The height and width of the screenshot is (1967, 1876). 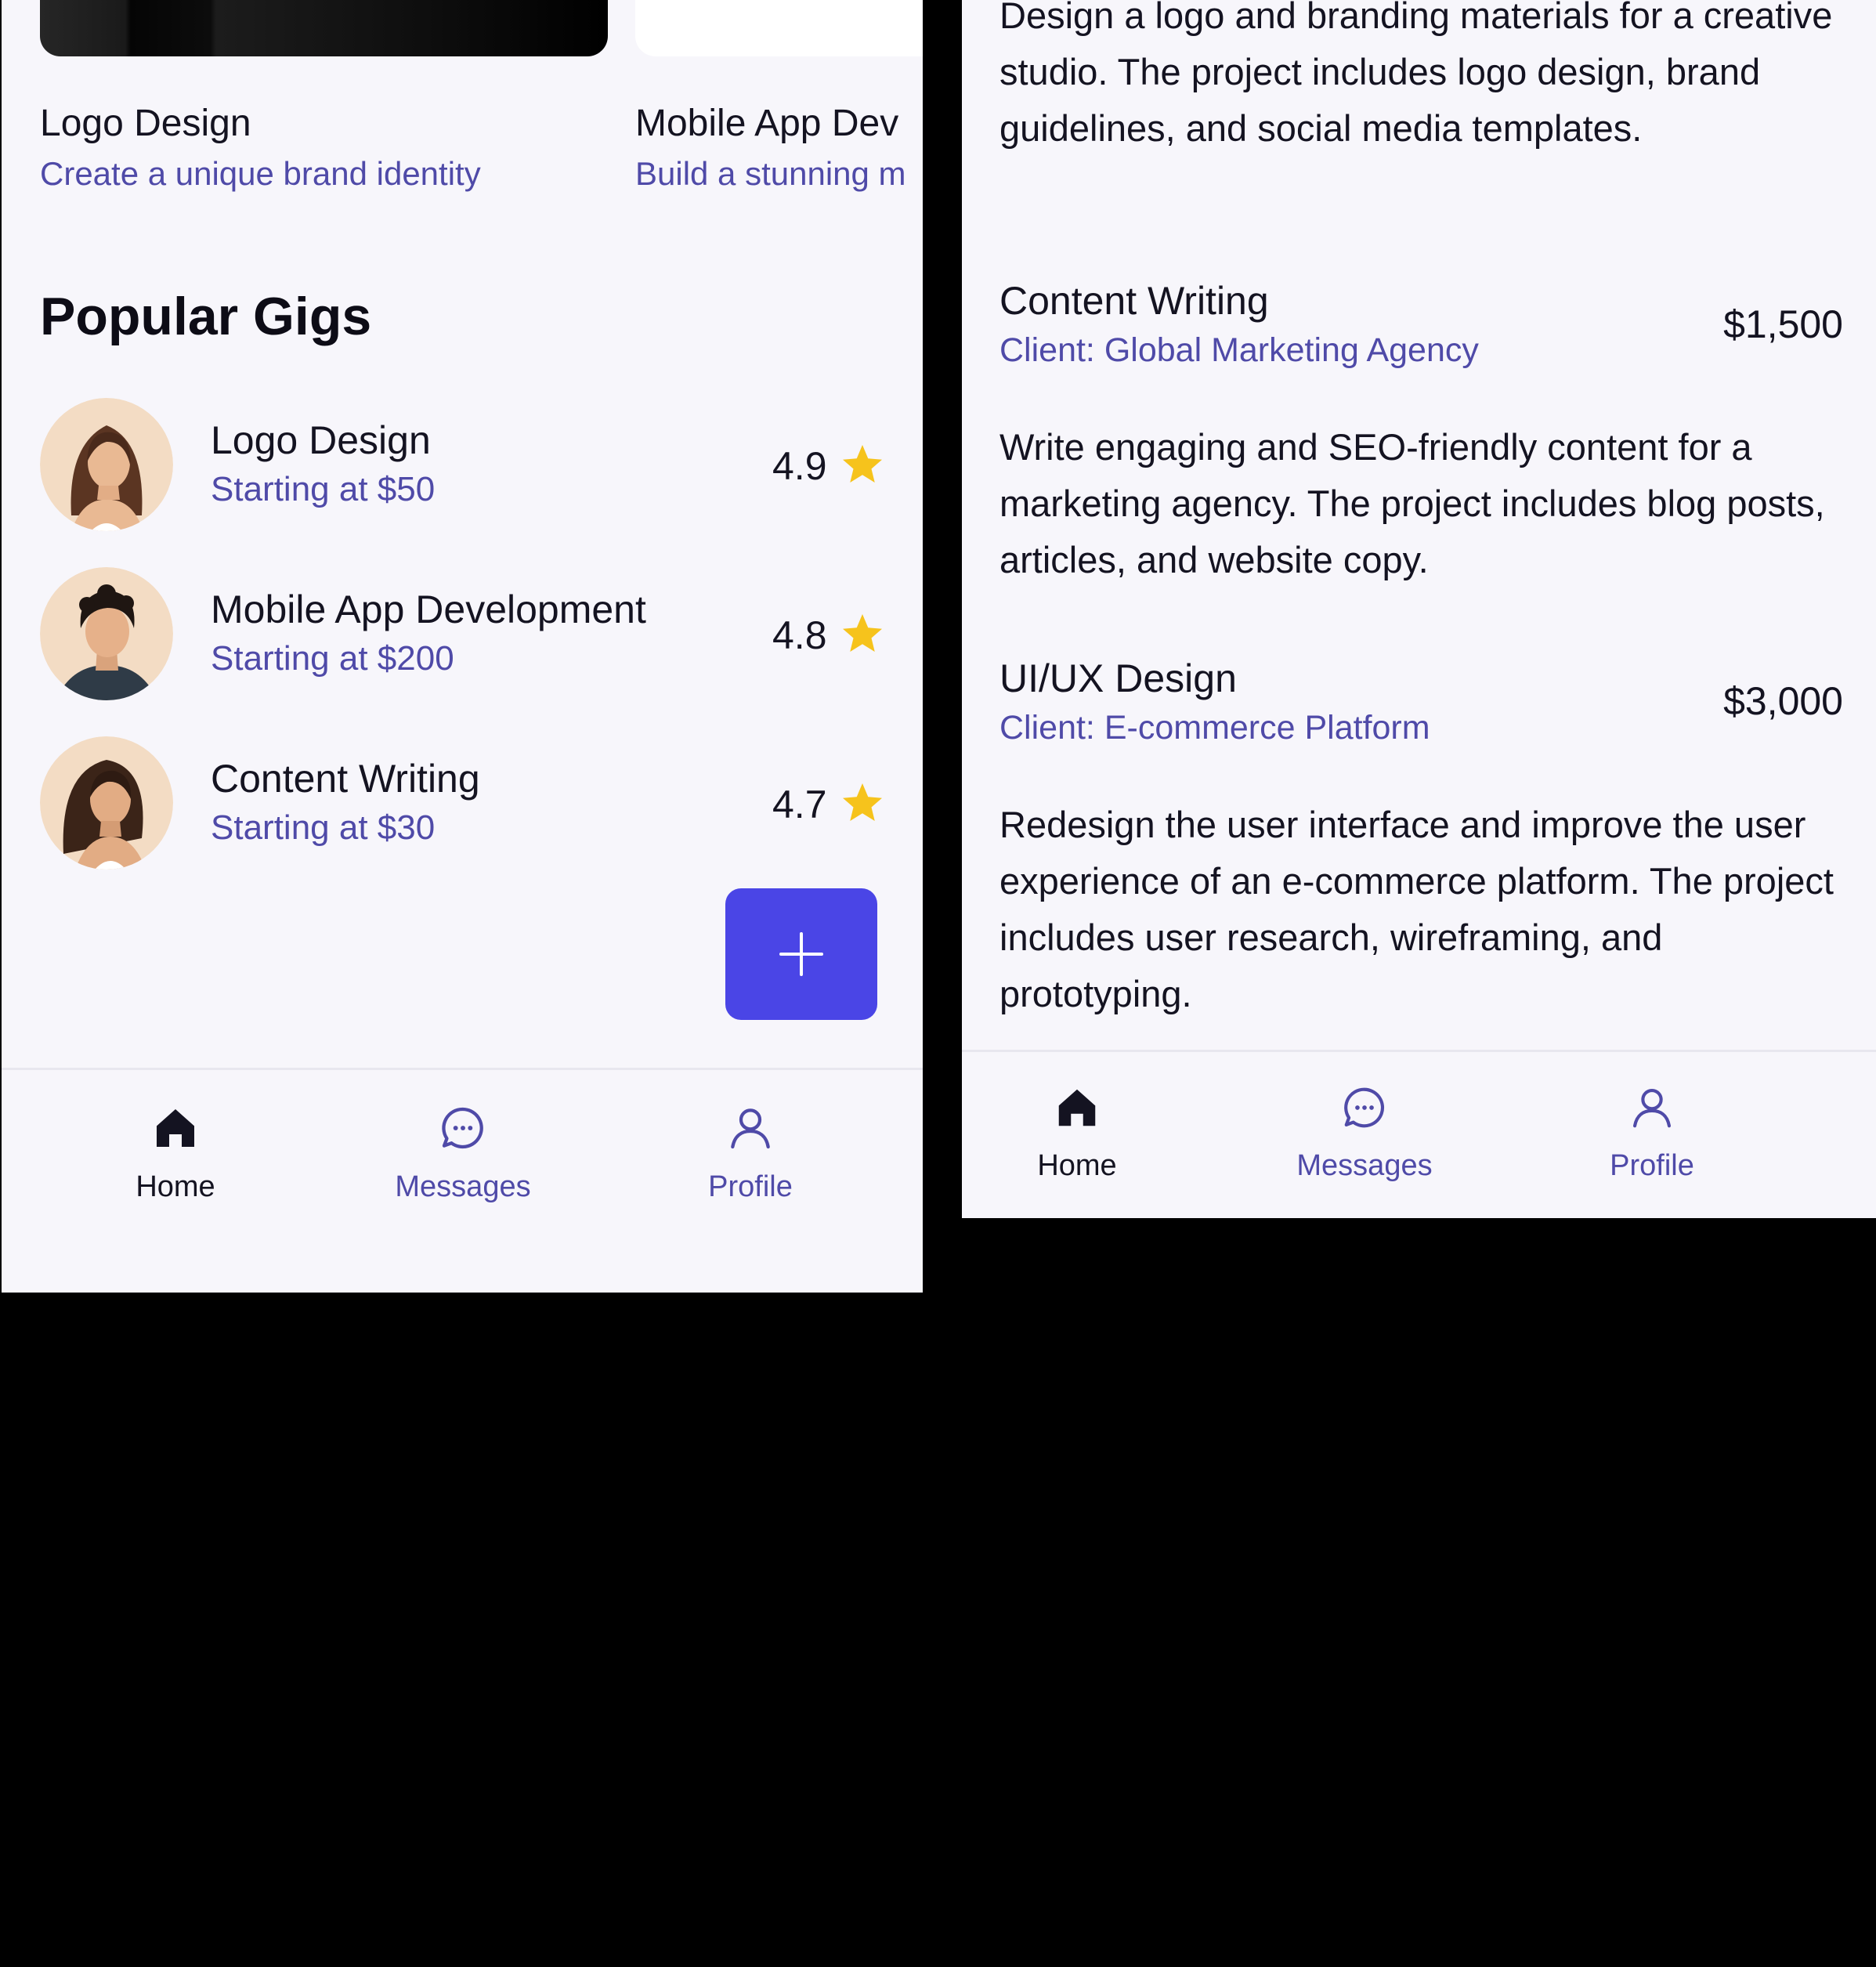 What do you see at coordinates (1783, 701) in the screenshot?
I see `project-budget: $3,000` at bounding box center [1783, 701].